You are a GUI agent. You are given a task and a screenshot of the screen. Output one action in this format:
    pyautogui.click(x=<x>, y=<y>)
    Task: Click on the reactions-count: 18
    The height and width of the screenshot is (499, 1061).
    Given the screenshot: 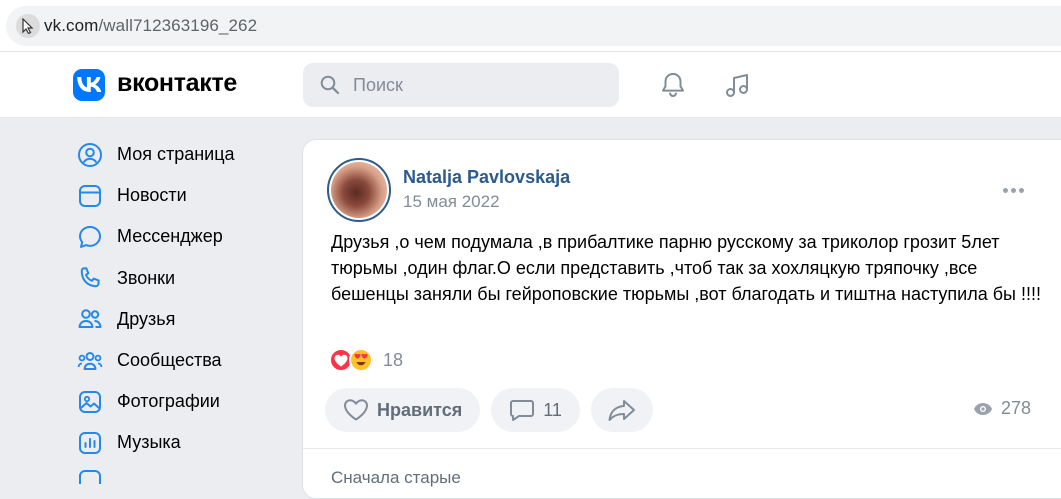 What is the action you would take?
    pyautogui.click(x=393, y=359)
    